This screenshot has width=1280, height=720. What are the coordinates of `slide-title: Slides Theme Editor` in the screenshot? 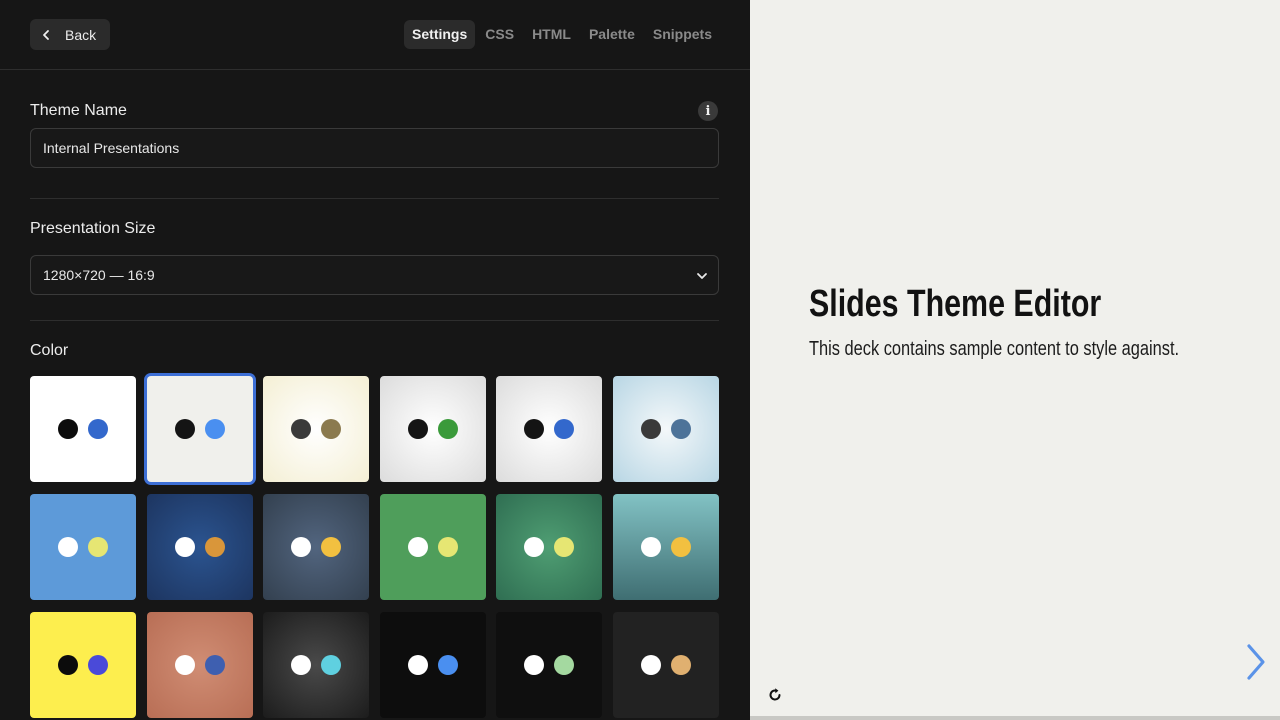 It's located at (955, 304).